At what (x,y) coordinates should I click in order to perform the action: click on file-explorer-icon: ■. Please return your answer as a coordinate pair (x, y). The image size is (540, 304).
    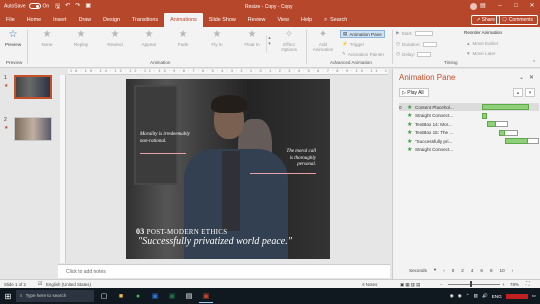
    Looking at the image, I should click on (121, 296).